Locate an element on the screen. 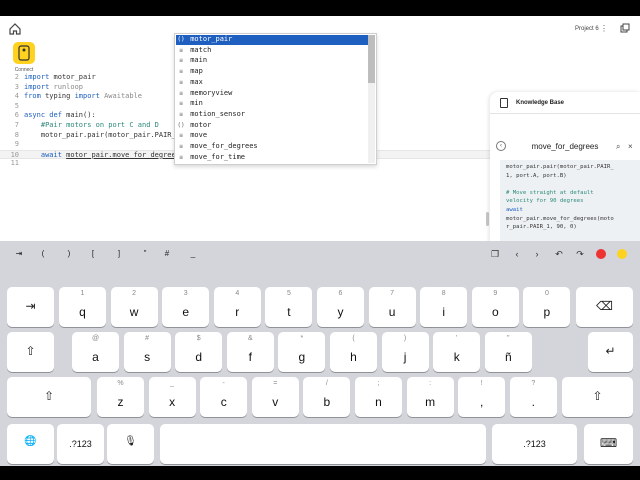 The width and height of the screenshot is (640, 480). key-a: @ a is located at coordinates (95, 352).